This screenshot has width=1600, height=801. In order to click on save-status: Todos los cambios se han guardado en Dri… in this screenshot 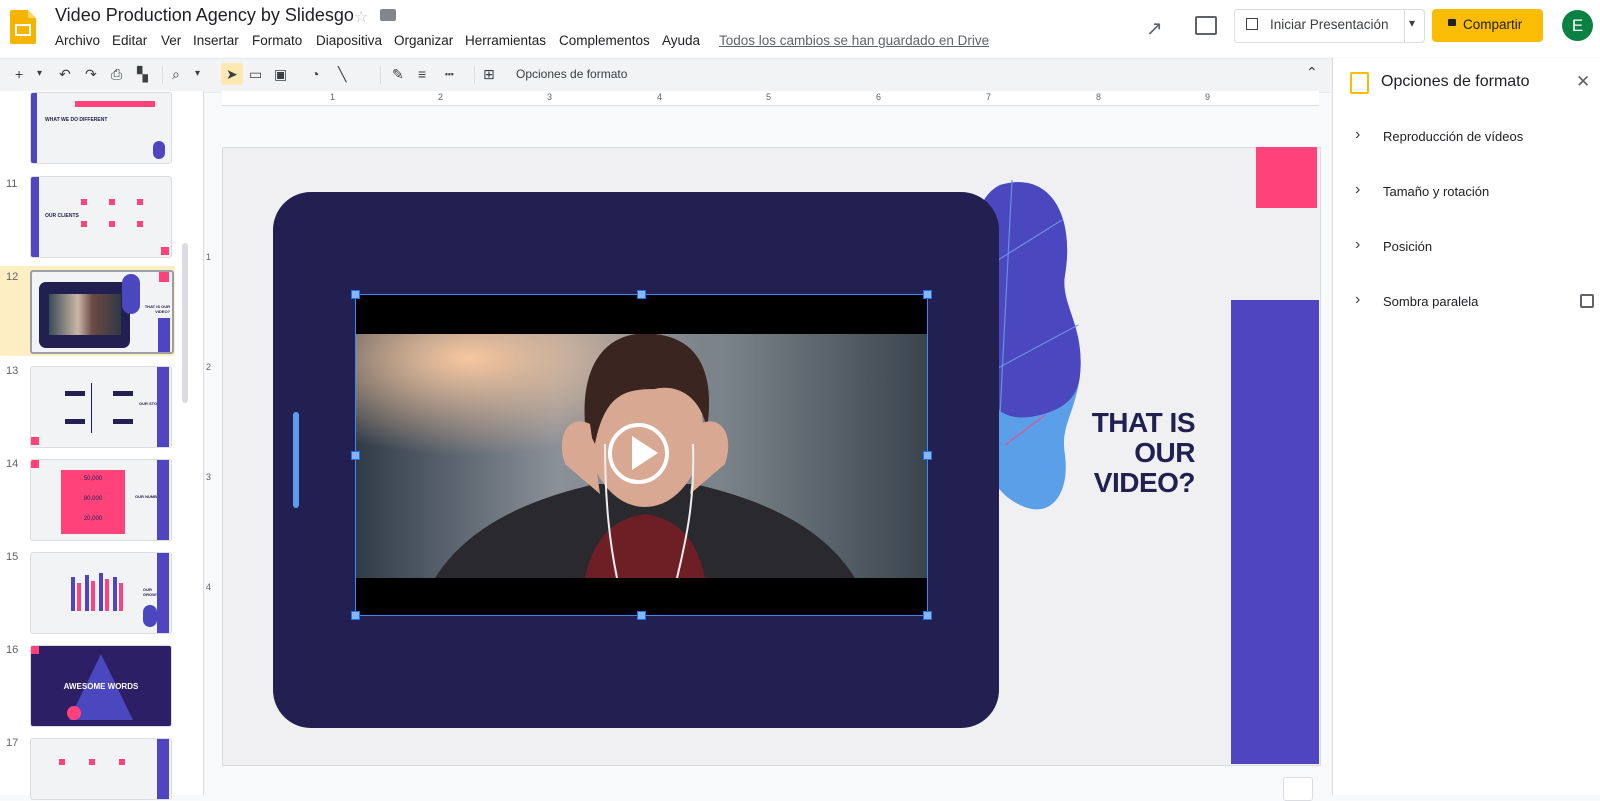, I will do `click(854, 40)`.